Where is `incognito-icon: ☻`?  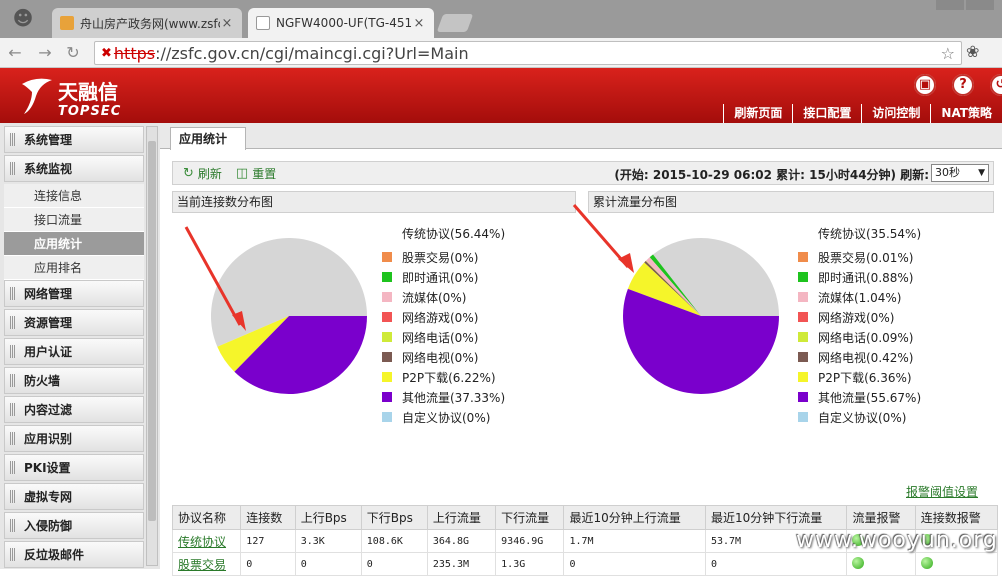 incognito-icon: ☻ is located at coordinates (23, 18).